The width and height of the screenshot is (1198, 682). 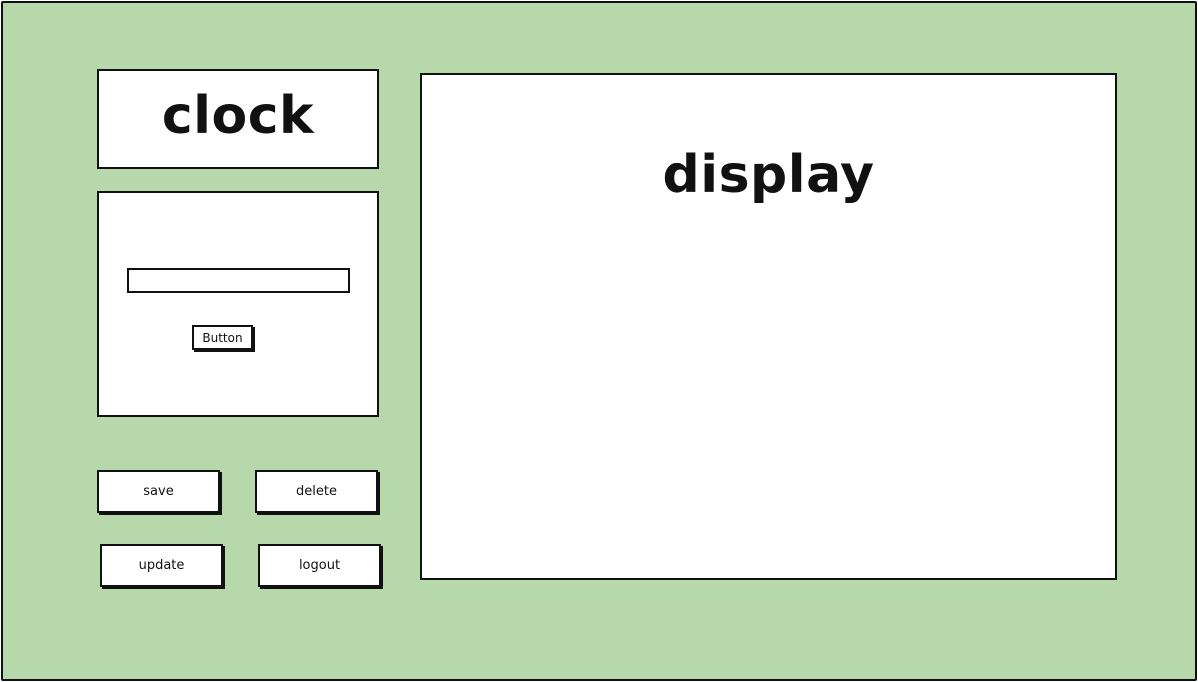 What do you see at coordinates (238, 304) in the screenshot?
I see `input-panel: Button` at bounding box center [238, 304].